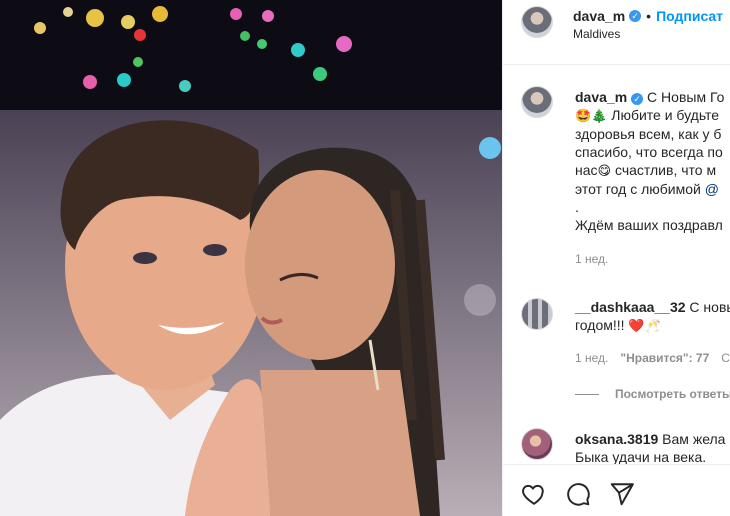 The image size is (730, 516). Describe the element at coordinates (692, 439) in the screenshot. I see `comment-text: Вам жела` at that location.